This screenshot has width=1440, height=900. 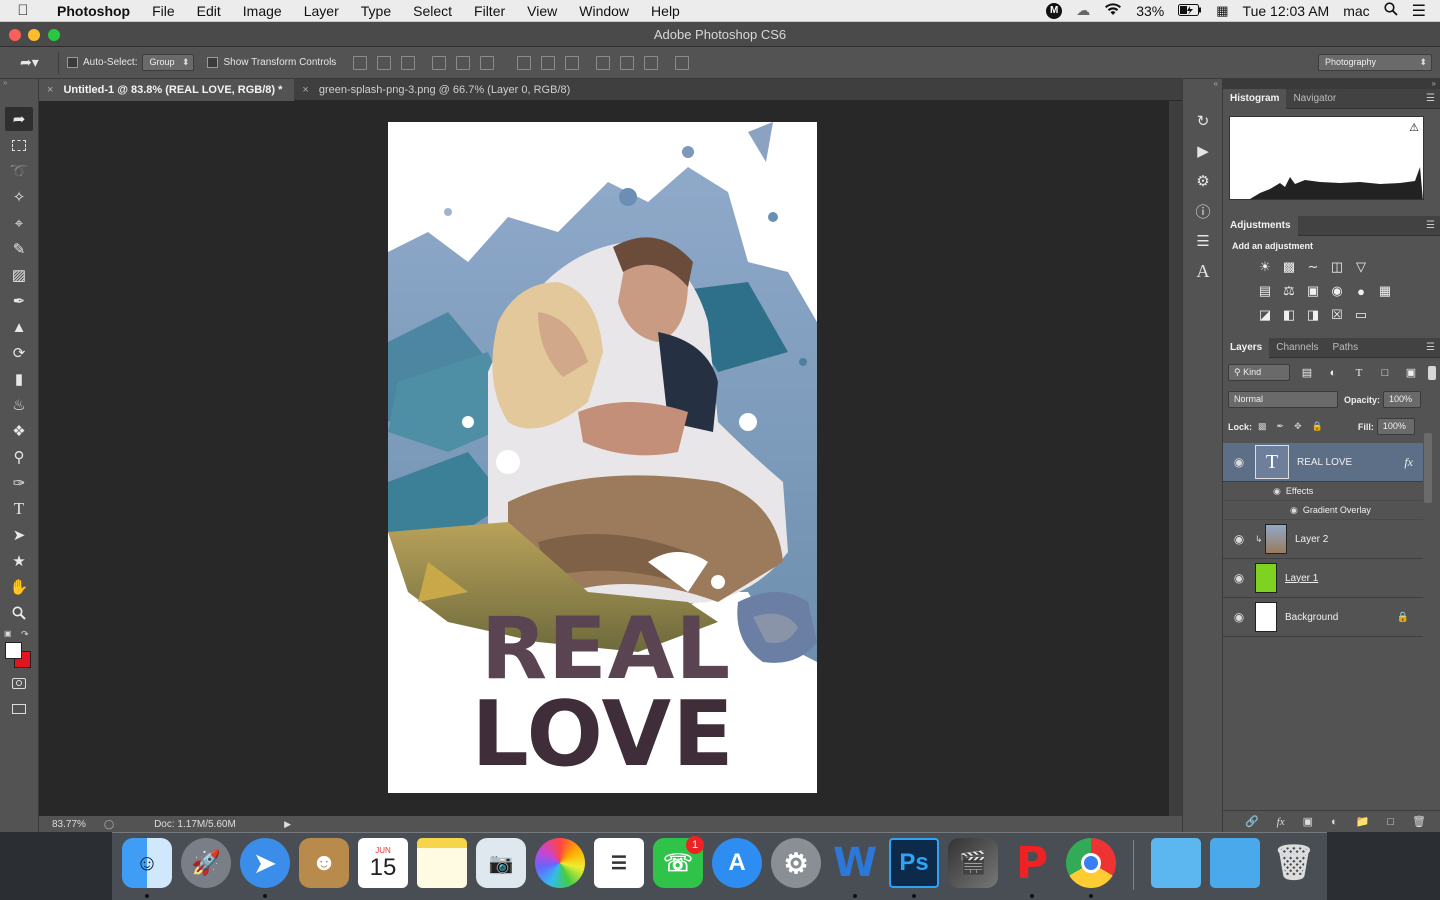 I want to click on default-colors-icon: ▣, so click(x=8, y=633).